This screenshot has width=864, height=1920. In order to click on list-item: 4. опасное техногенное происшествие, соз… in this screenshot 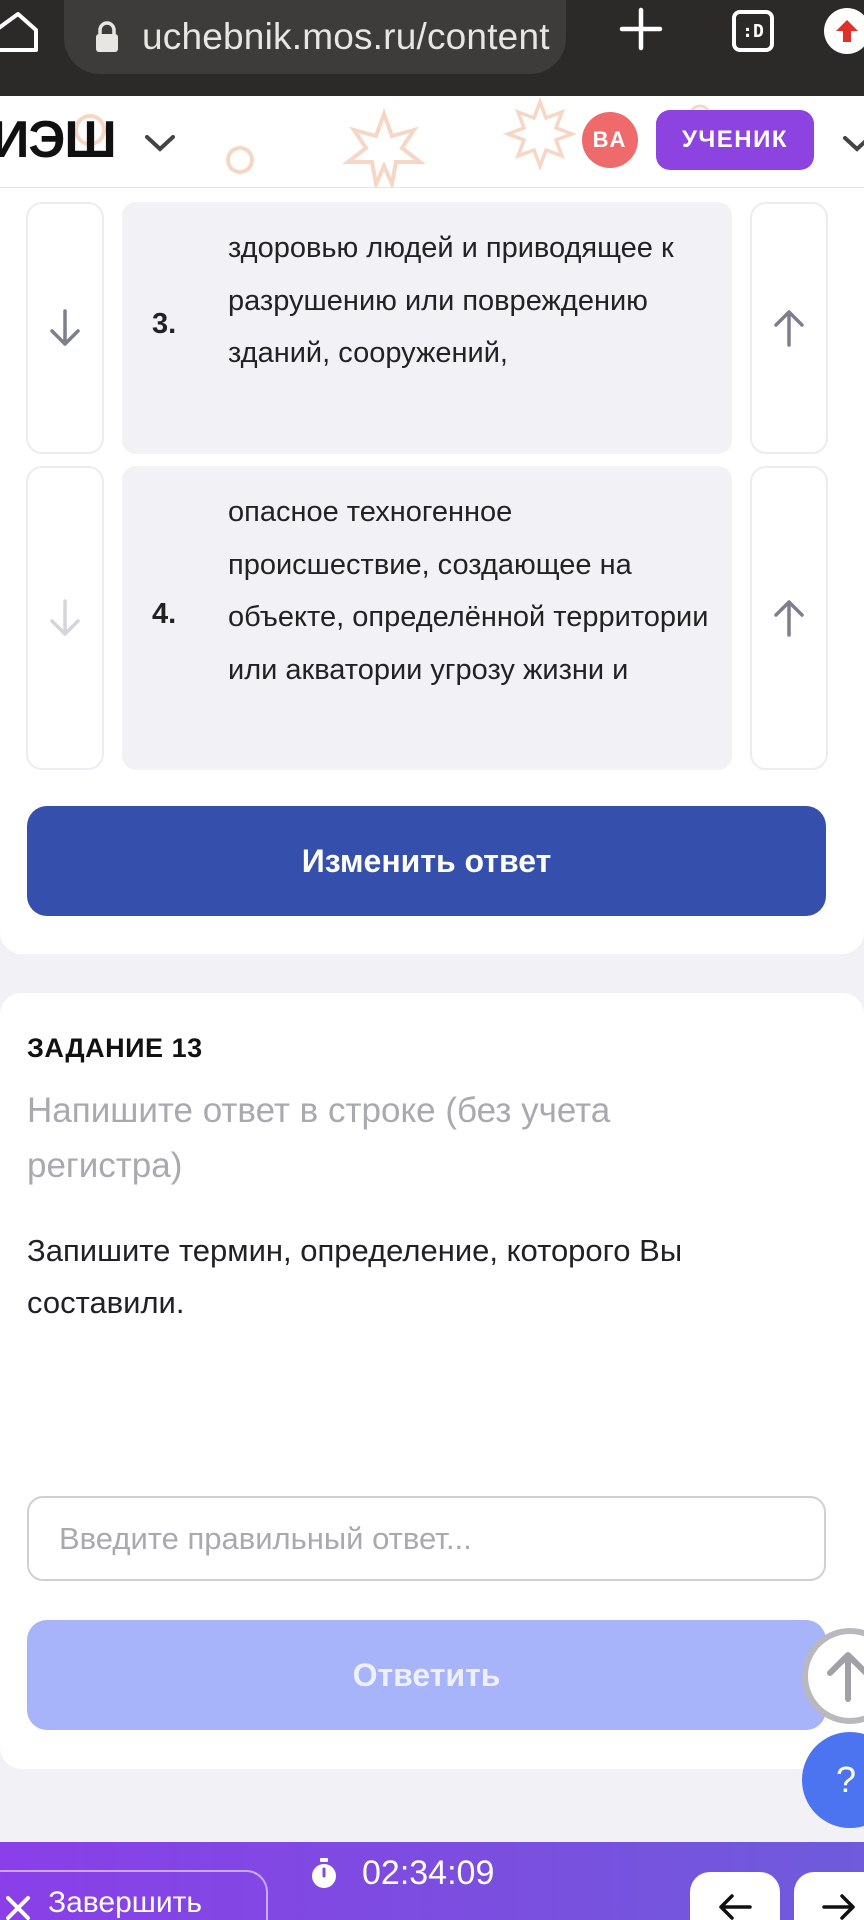, I will do `click(427, 618)`.